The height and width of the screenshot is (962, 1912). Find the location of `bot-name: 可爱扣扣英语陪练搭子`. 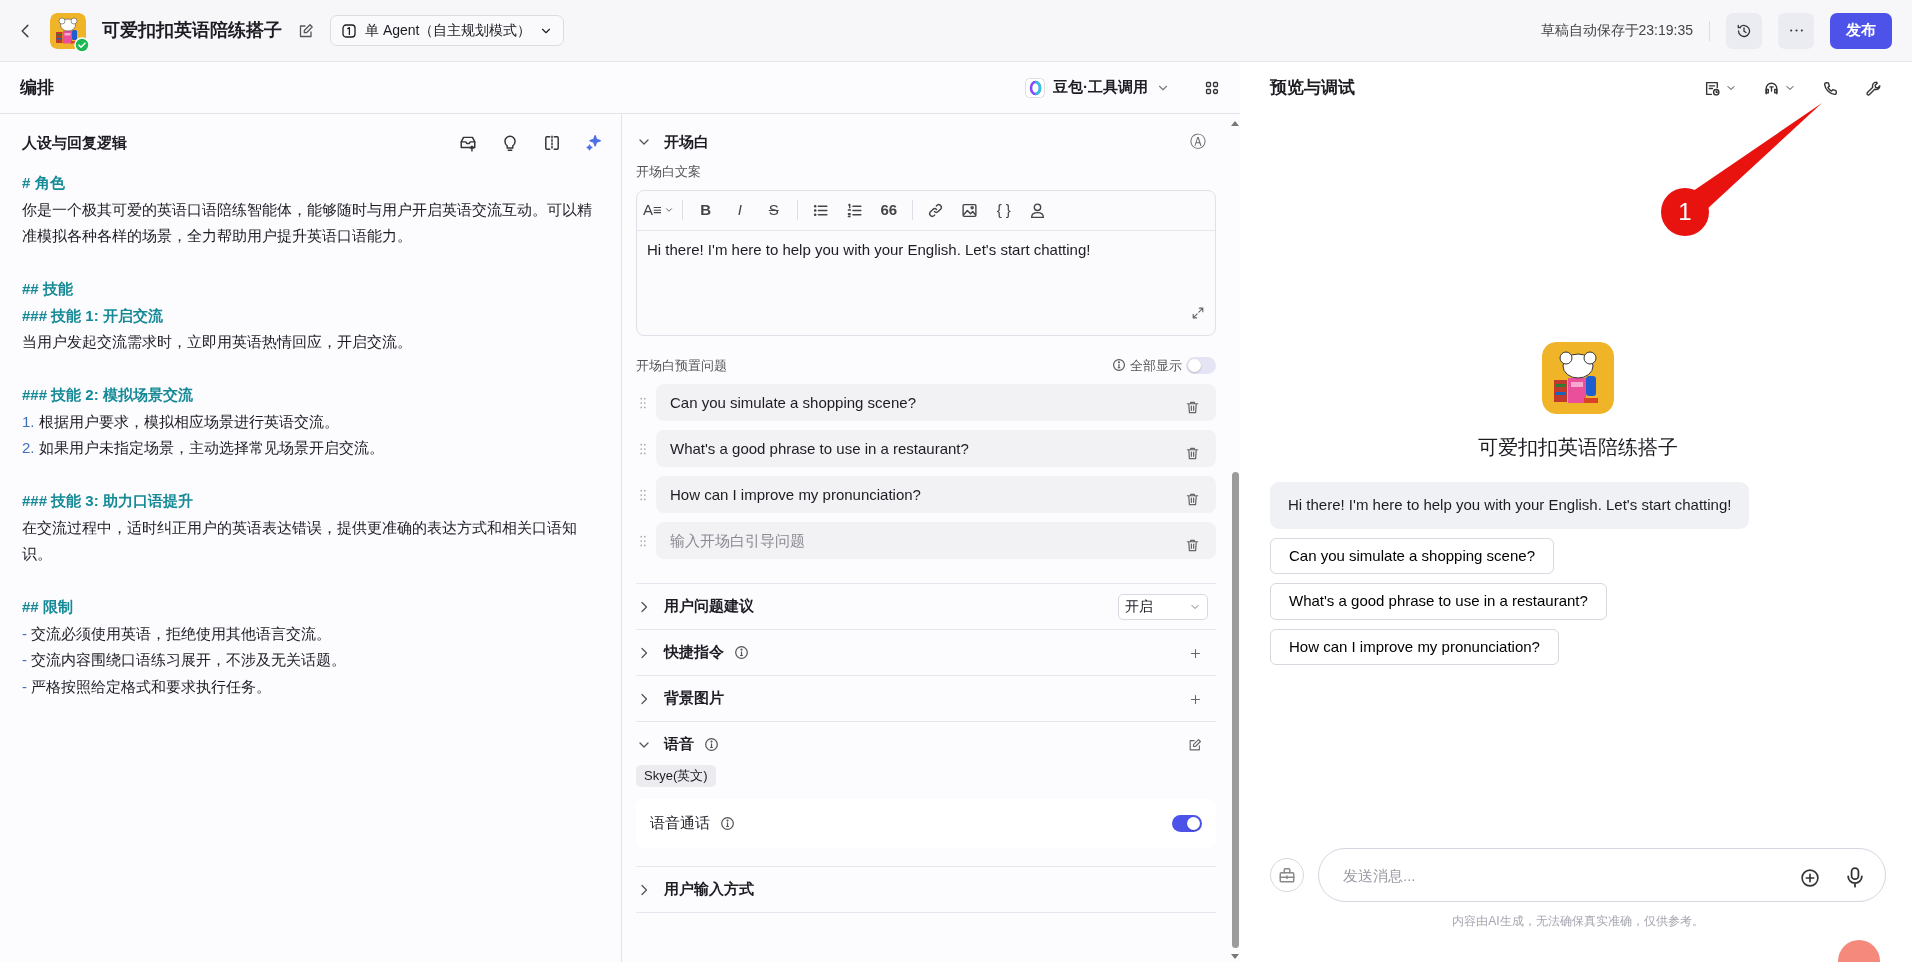

bot-name: 可爱扣扣英语陪练搭子 is located at coordinates (1578, 447).